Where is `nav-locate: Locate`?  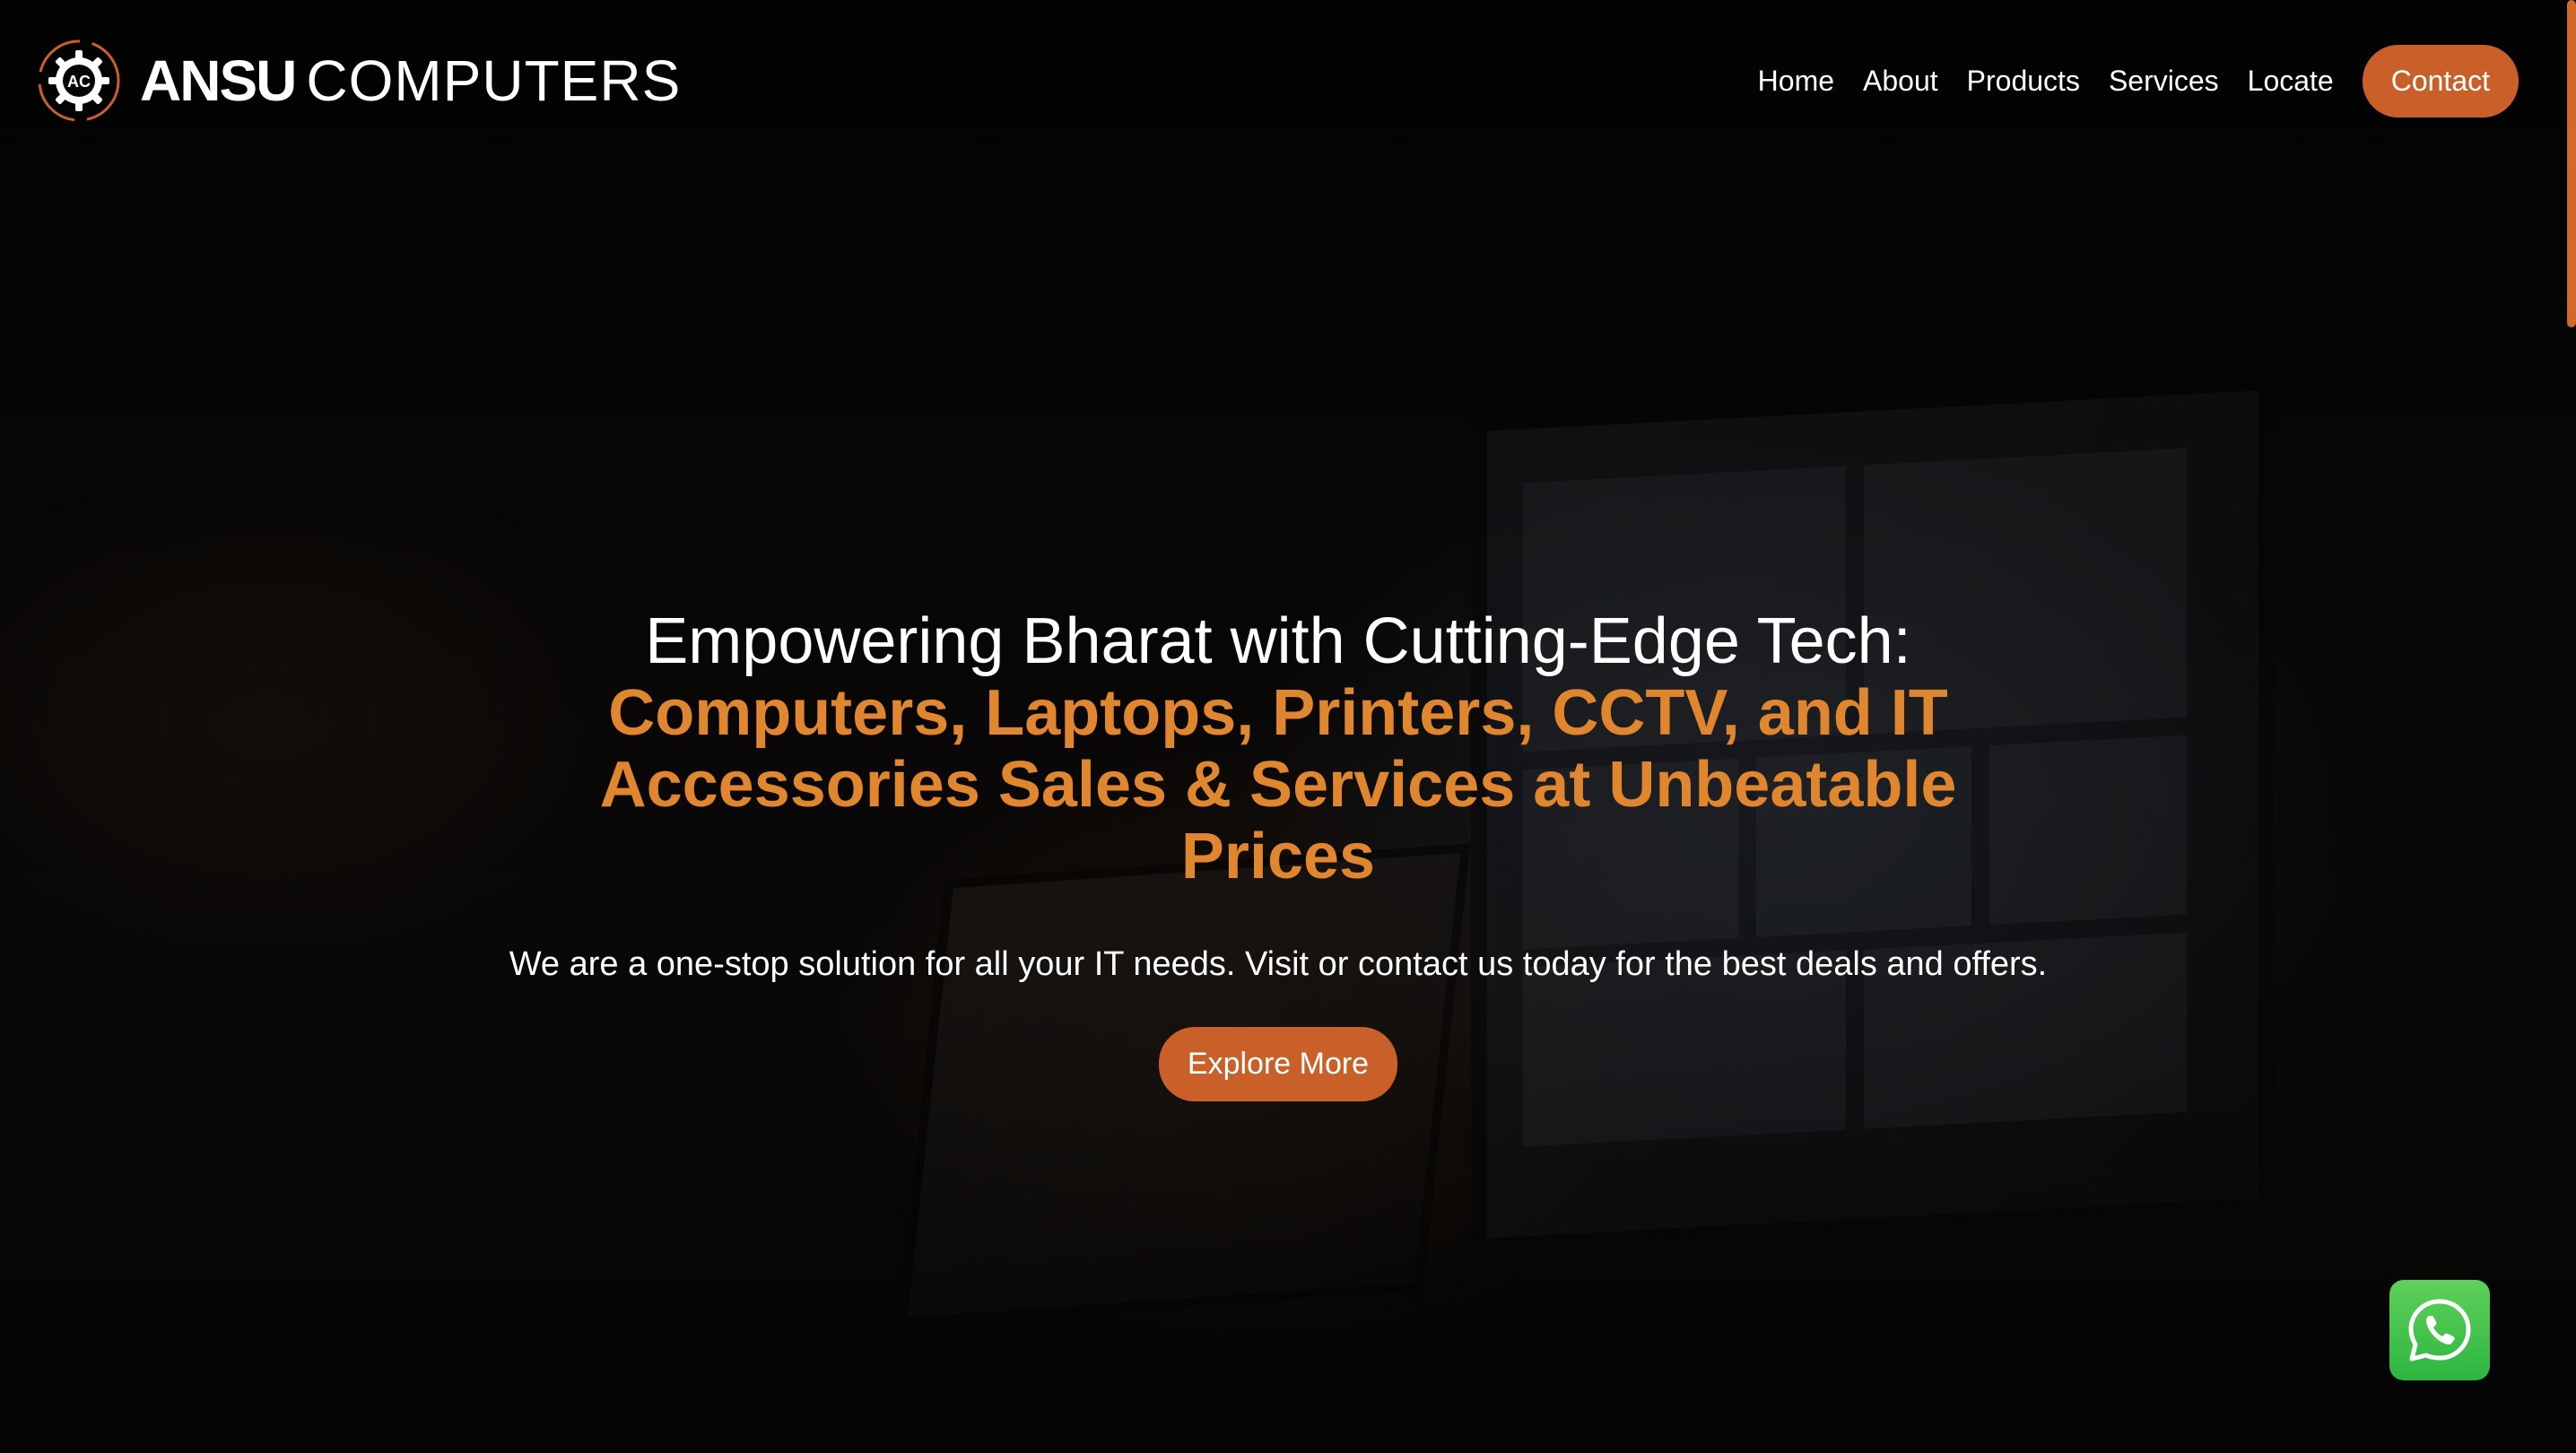 nav-locate: Locate is located at coordinates (2291, 81).